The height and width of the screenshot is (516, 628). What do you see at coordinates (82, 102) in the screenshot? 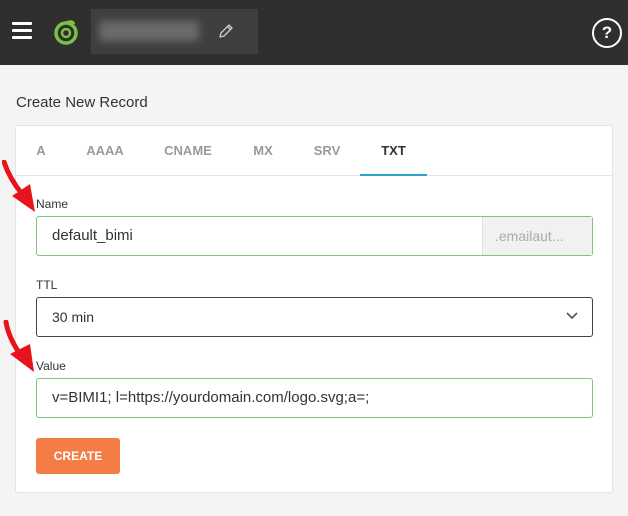
I see `page-title: Create New Record` at bounding box center [82, 102].